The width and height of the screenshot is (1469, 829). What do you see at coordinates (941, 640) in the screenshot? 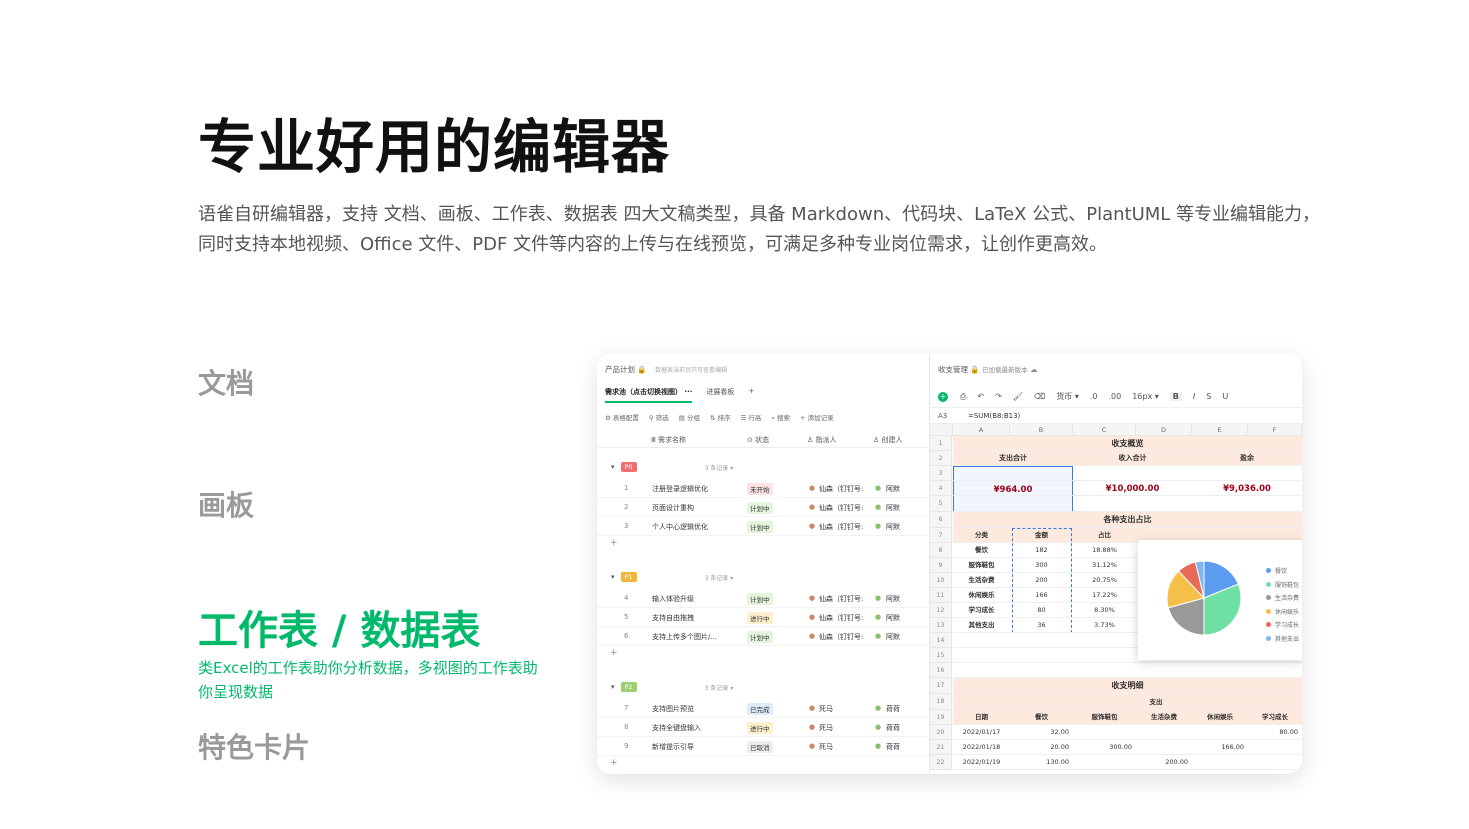
I see `row-number: 14` at bounding box center [941, 640].